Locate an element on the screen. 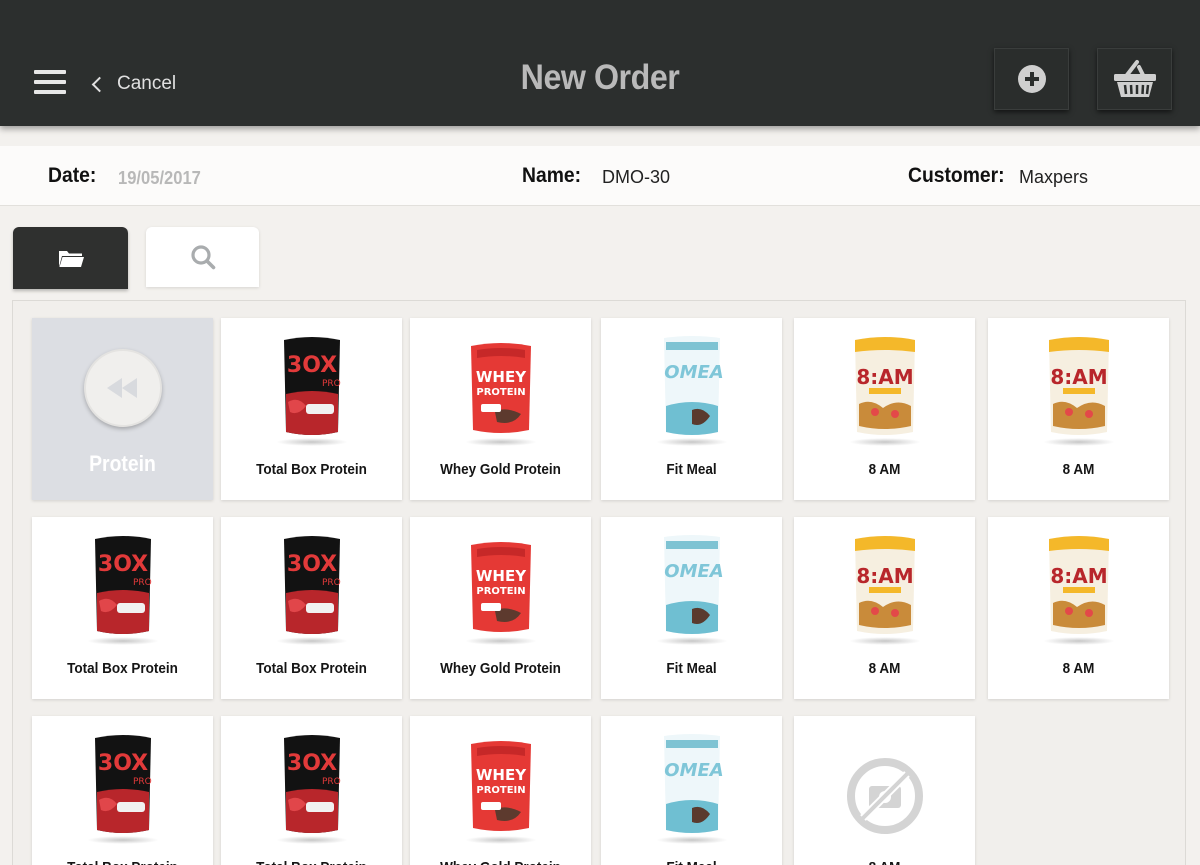  add-button is located at coordinates (1031, 79).